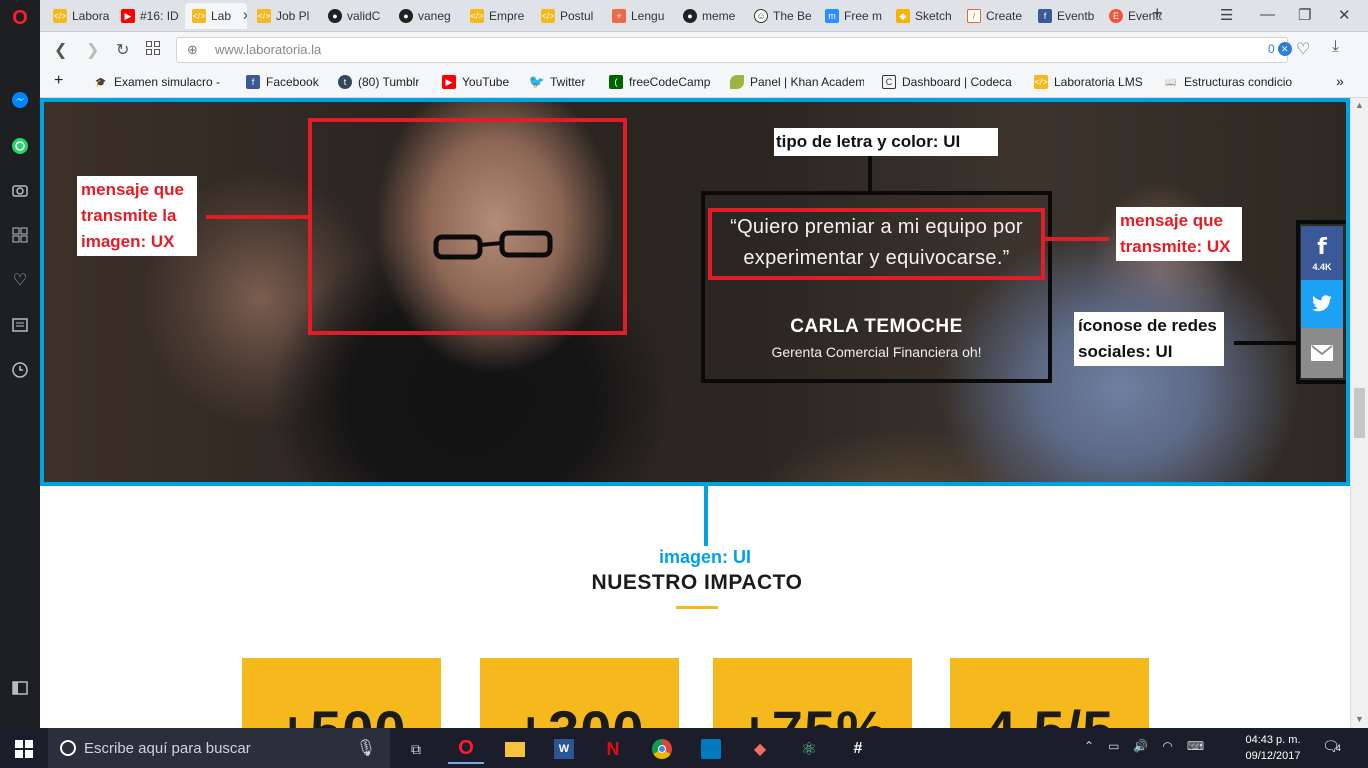  Describe the element at coordinates (1089, 746) in the screenshot. I see `tray-chevron-icon: ⌃` at that location.